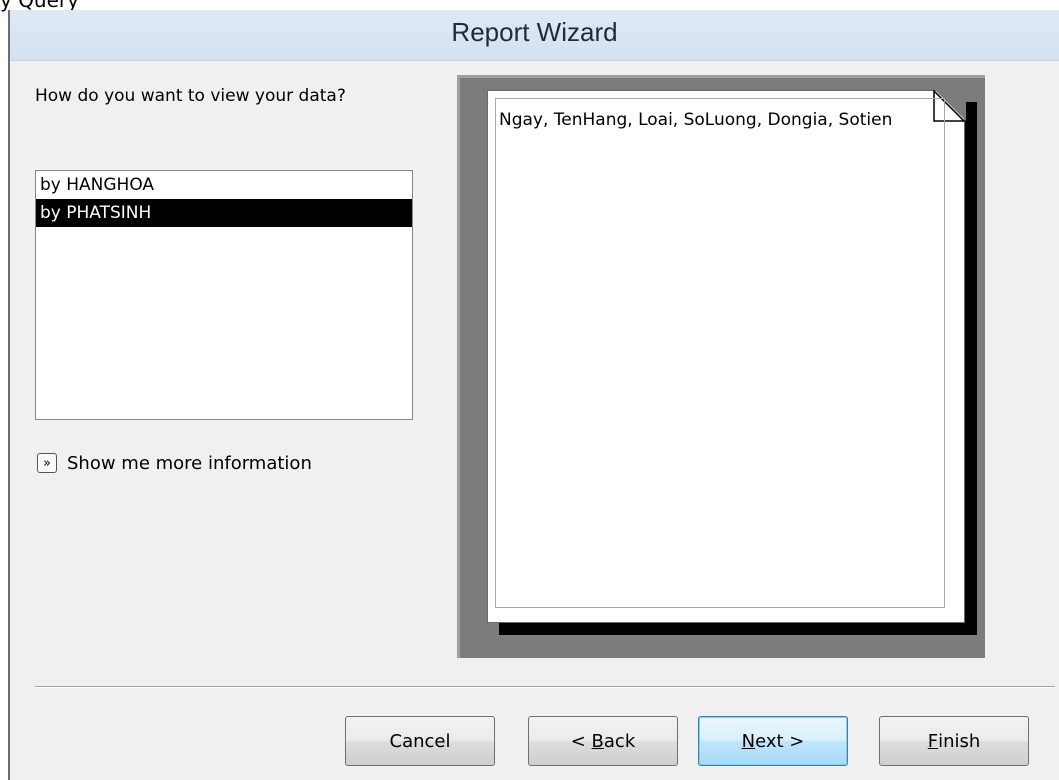 Image resolution: width=1059 pixels, height=780 pixels. I want to click on next-button-rest: ext >, so click(780, 741).